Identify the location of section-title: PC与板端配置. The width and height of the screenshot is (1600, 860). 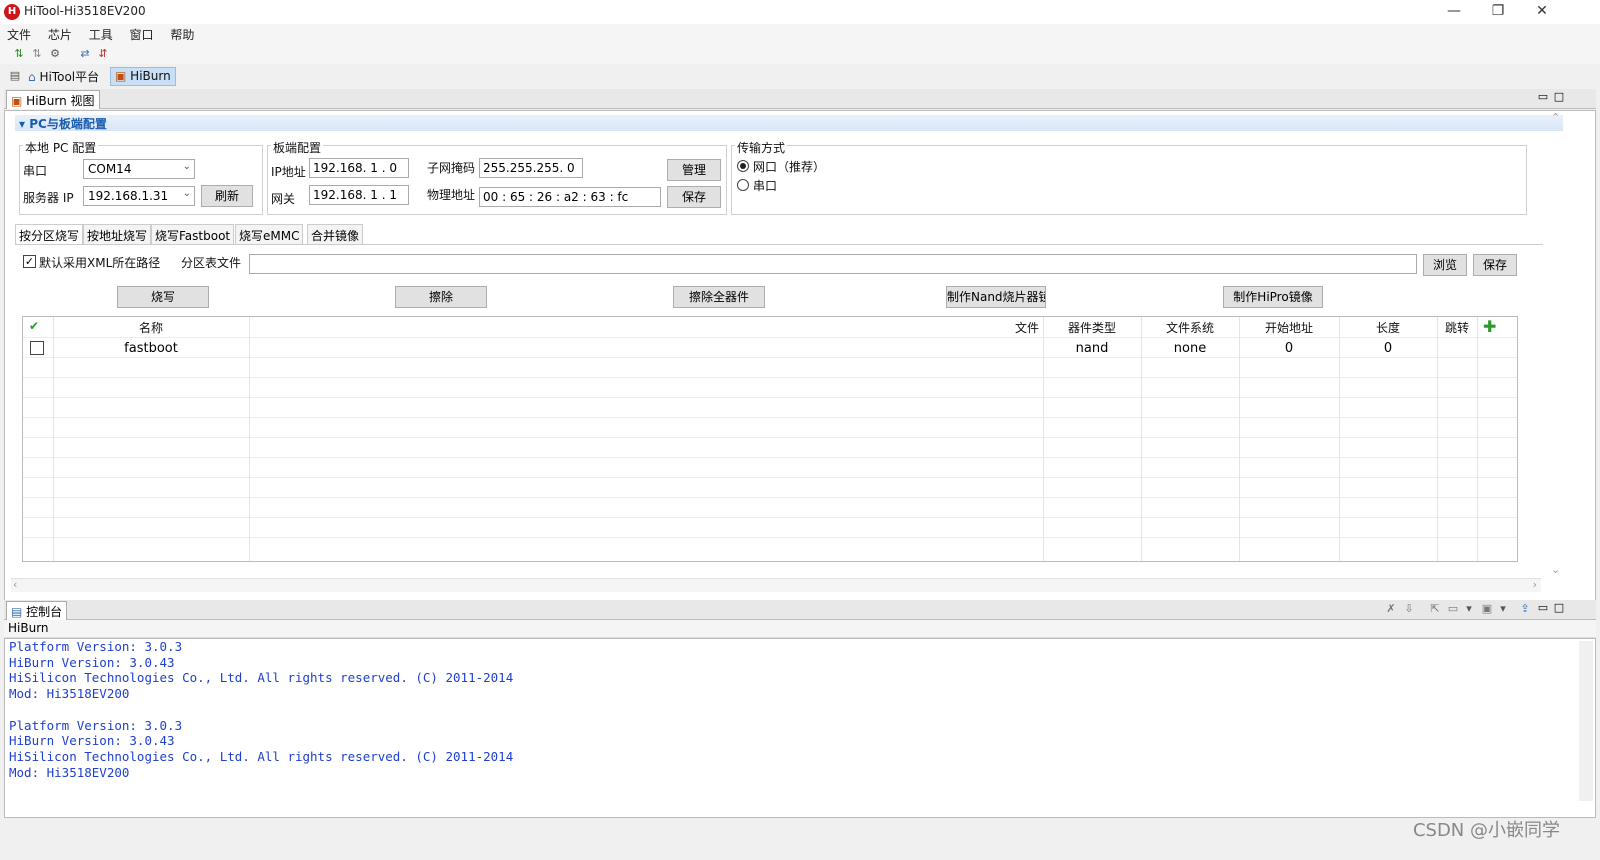
(68, 124).